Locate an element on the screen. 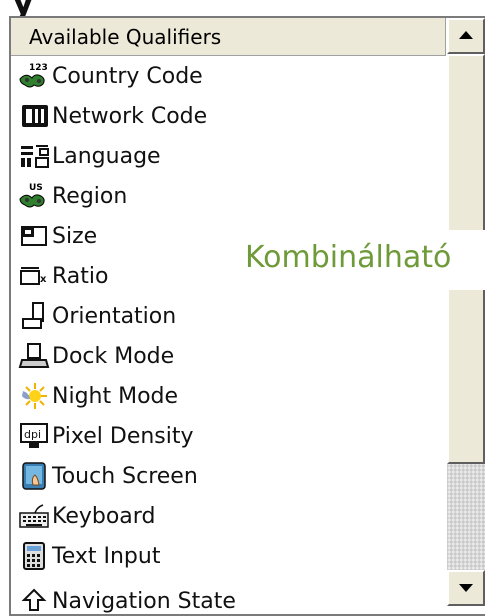 Image resolution: width=485 pixels, height=616 pixels. list-item-label: Language is located at coordinates (106, 156).